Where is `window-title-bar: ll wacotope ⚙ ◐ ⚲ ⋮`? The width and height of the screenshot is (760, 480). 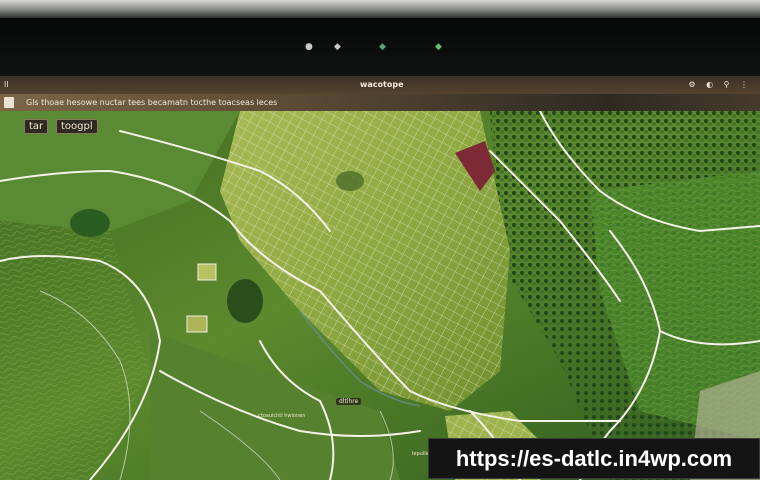 window-title-bar: ll wacotope ⚙ ◐ ⚲ ⋮ is located at coordinates (380, 85).